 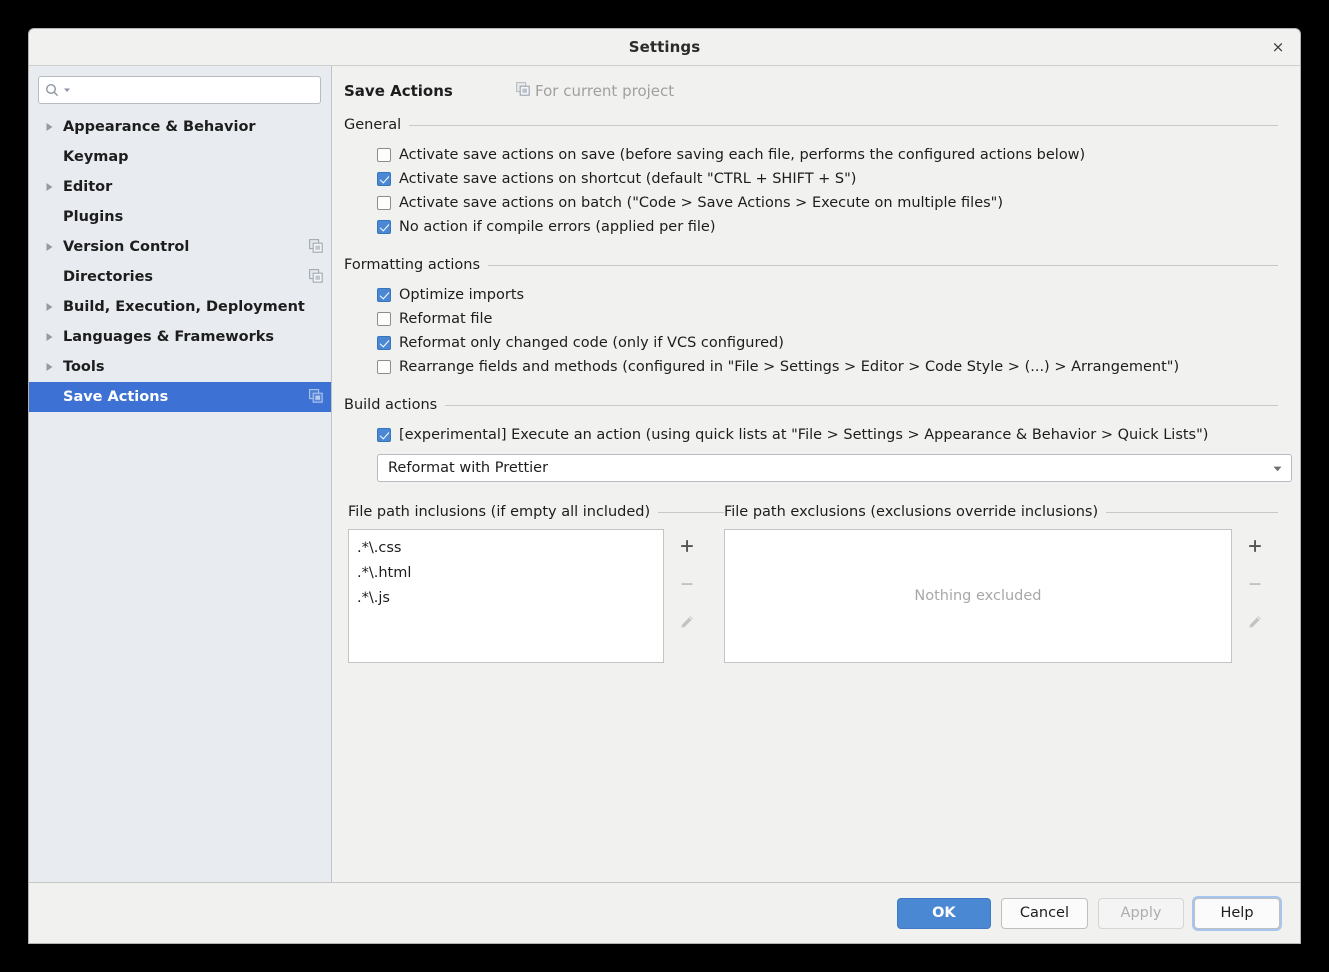 What do you see at coordinates (834, 468) in the screenshot?
I see `quick-list-select: Reformat with Prettier` at bounding box center [834, 468].